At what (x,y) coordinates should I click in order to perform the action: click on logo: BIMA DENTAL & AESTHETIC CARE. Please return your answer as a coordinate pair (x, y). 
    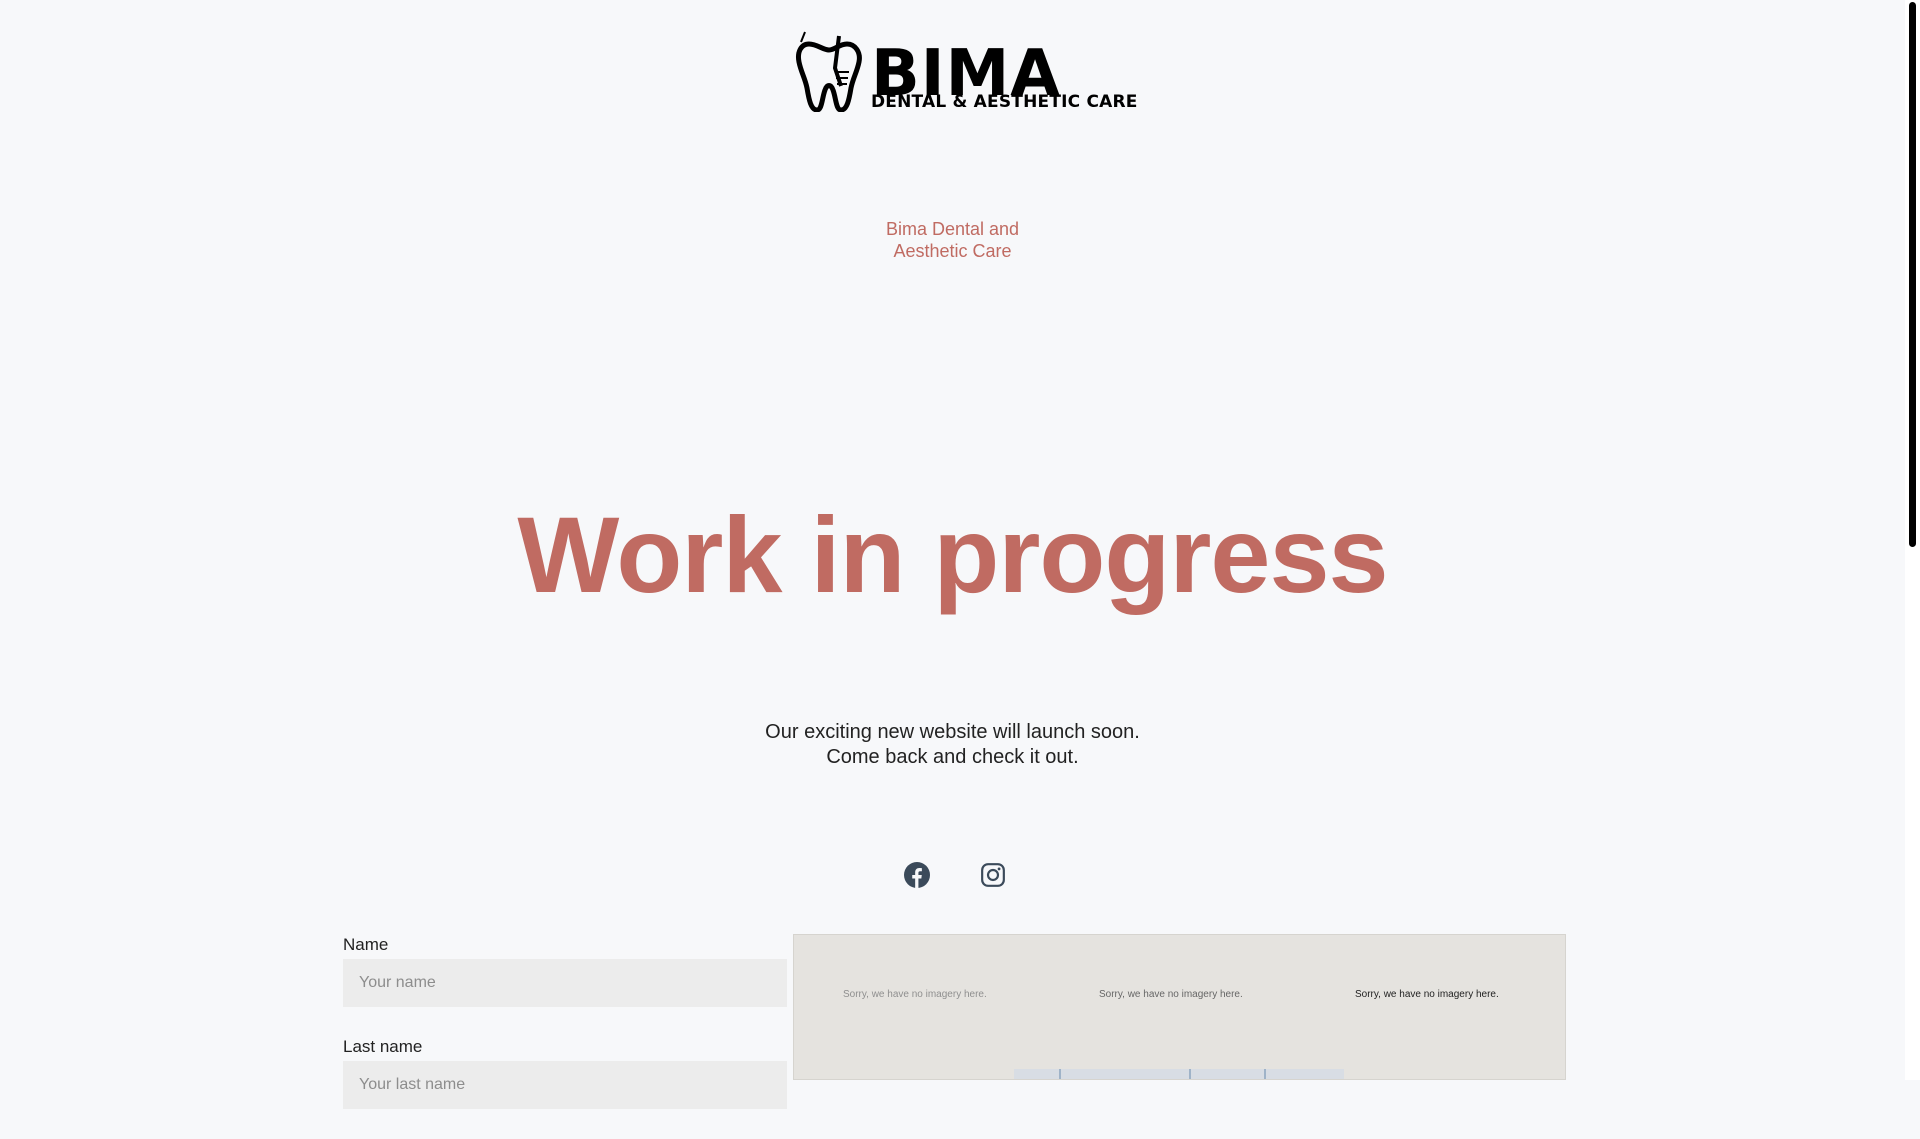
    Looking at the image, I should click on (966, 72).